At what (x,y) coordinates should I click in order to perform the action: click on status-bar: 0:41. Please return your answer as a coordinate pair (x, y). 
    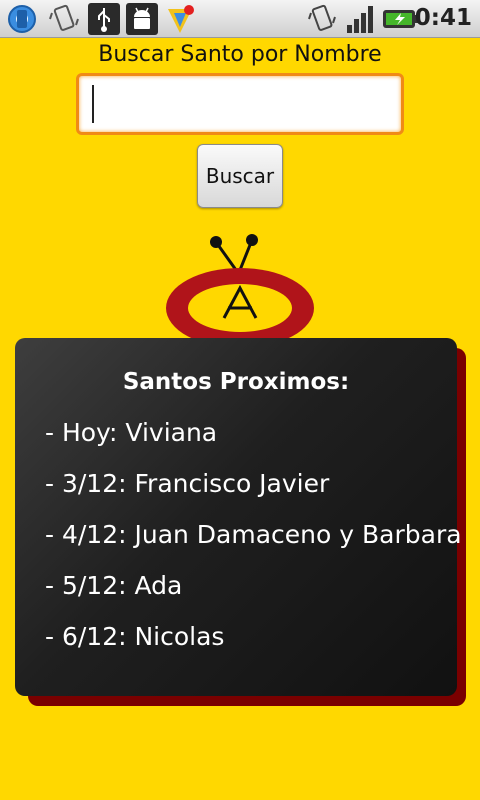
    Looking at the image, I should click on (240, 19).